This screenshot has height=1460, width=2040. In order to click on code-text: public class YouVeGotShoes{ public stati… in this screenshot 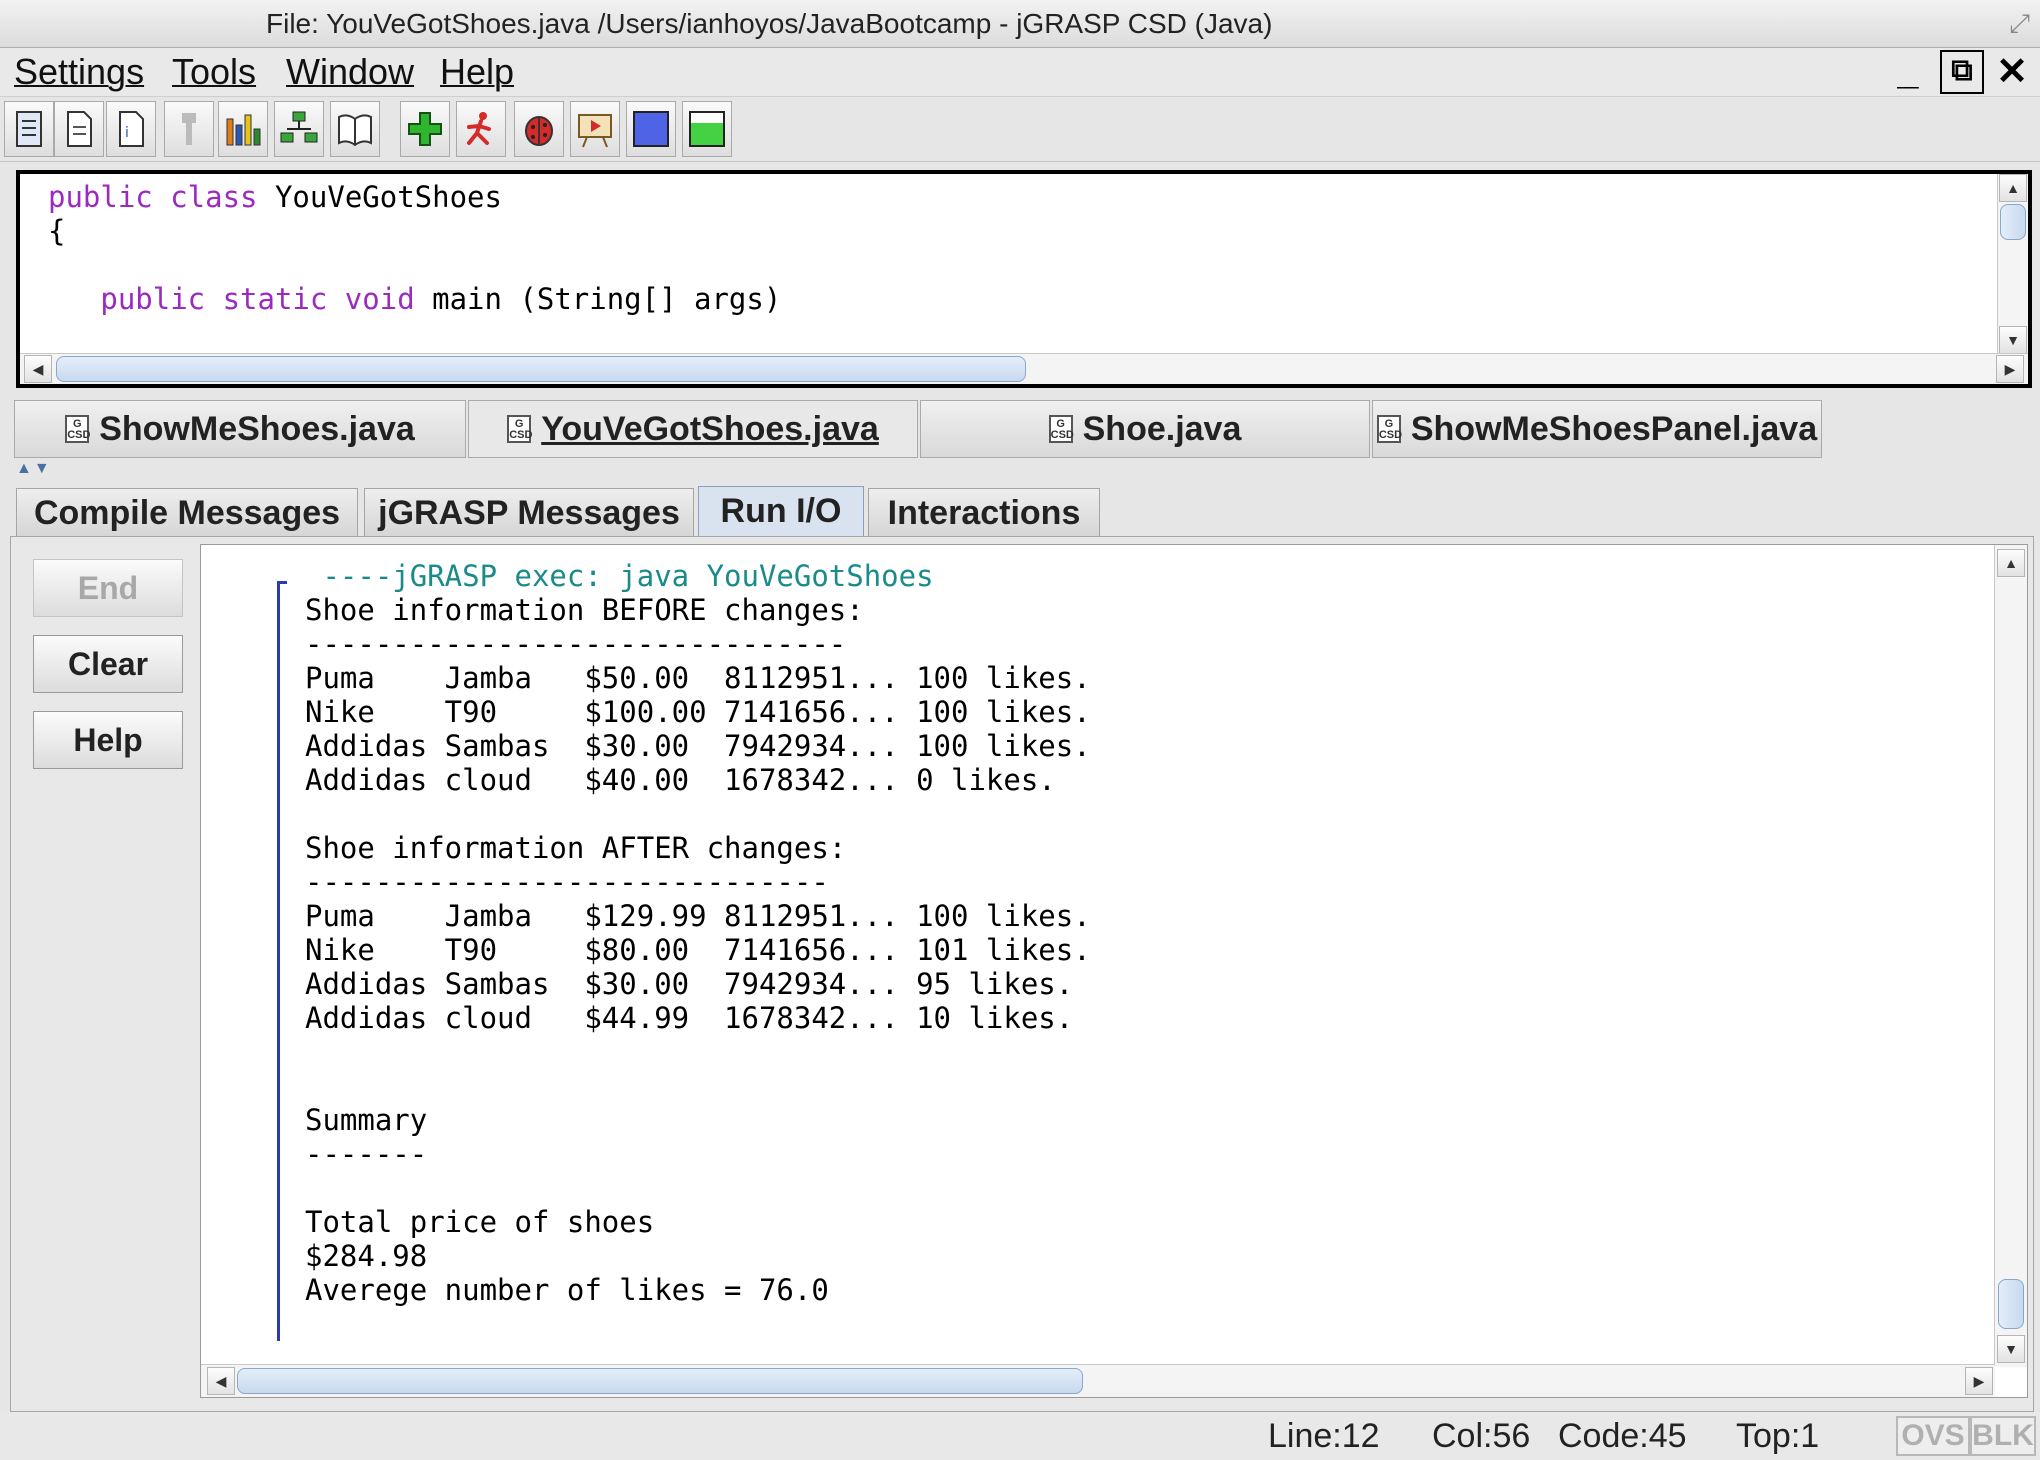, I will do `click(414, 248)`.